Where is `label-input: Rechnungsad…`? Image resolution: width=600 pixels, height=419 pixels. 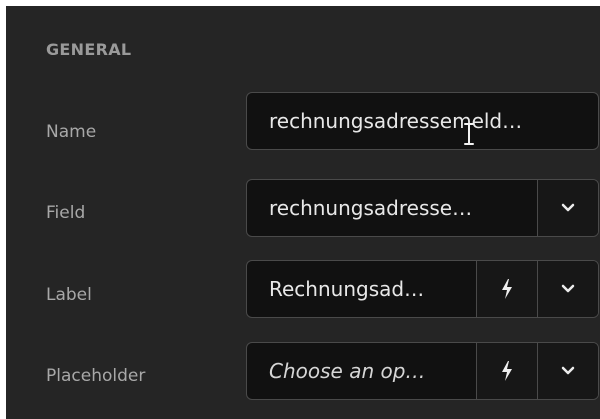
label-input: Rechnungsad… is located at coordinates (422, 289).